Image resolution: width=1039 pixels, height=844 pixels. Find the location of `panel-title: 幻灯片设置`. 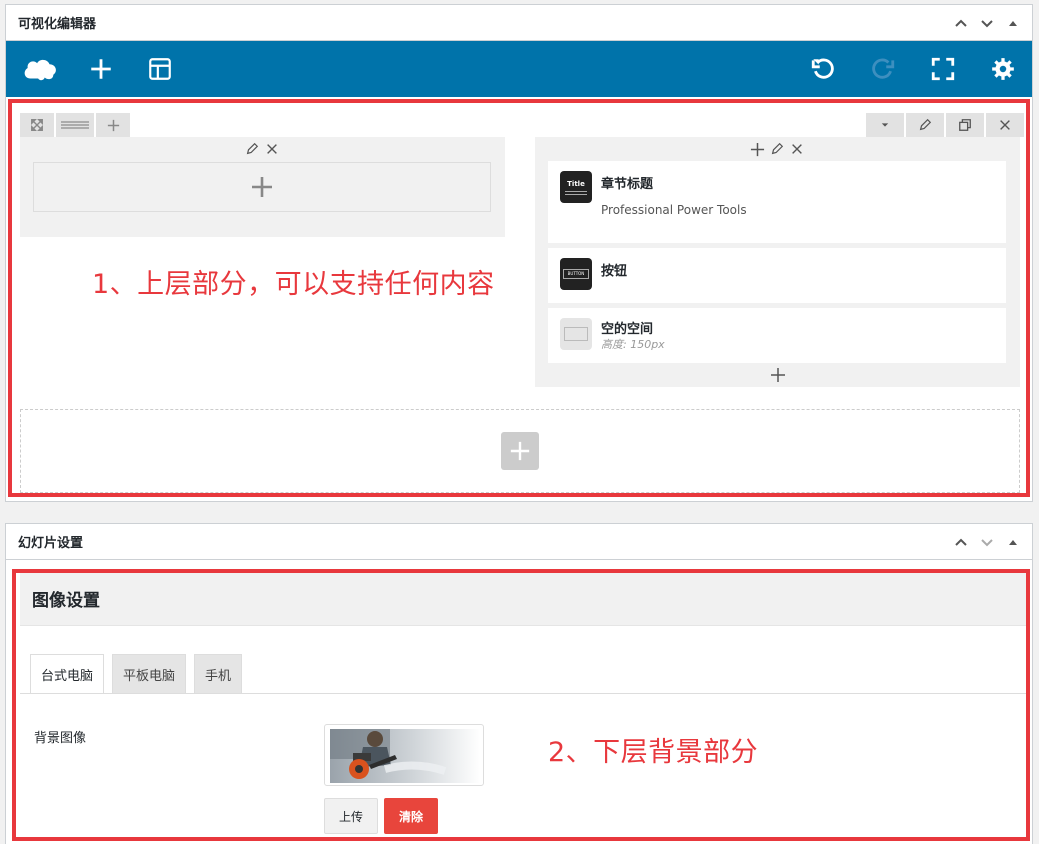

panel-title: 幻灯片设置 is located at coordinates (51, 543).